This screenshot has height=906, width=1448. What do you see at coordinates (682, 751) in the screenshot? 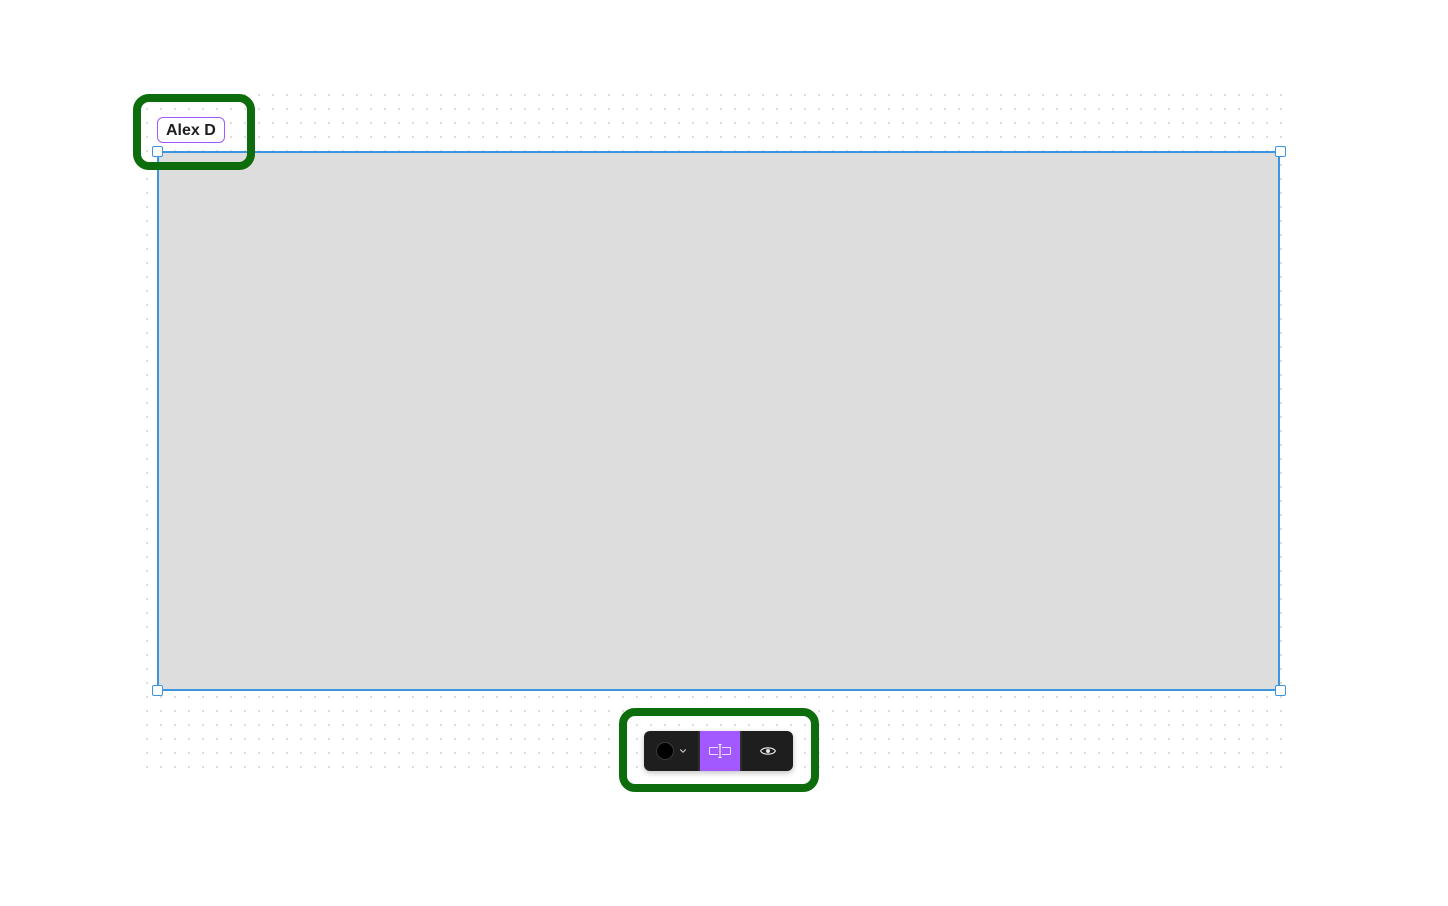
I see `chevron-down-icon` at bounding box center [682, 751].